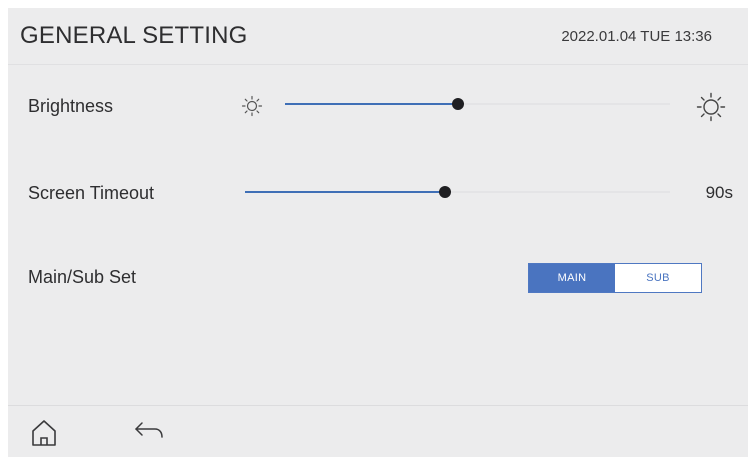  I want to click on sun-large-icon, so click(711, 107).